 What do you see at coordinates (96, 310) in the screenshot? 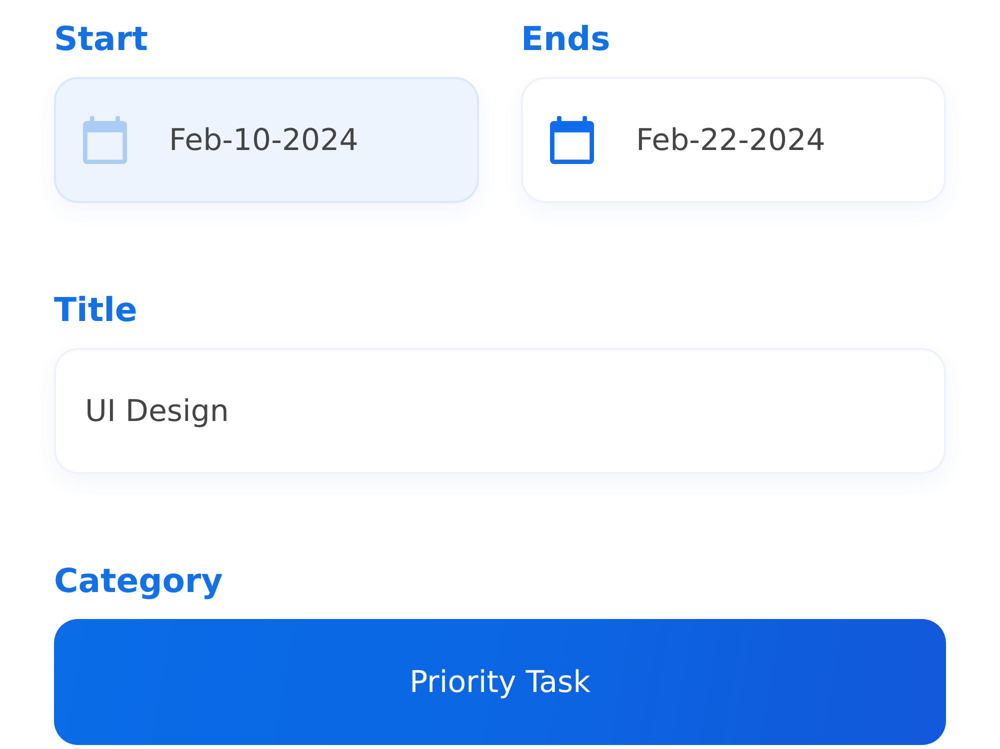
I see `field-label: Title` at bounding box center [96, 310].